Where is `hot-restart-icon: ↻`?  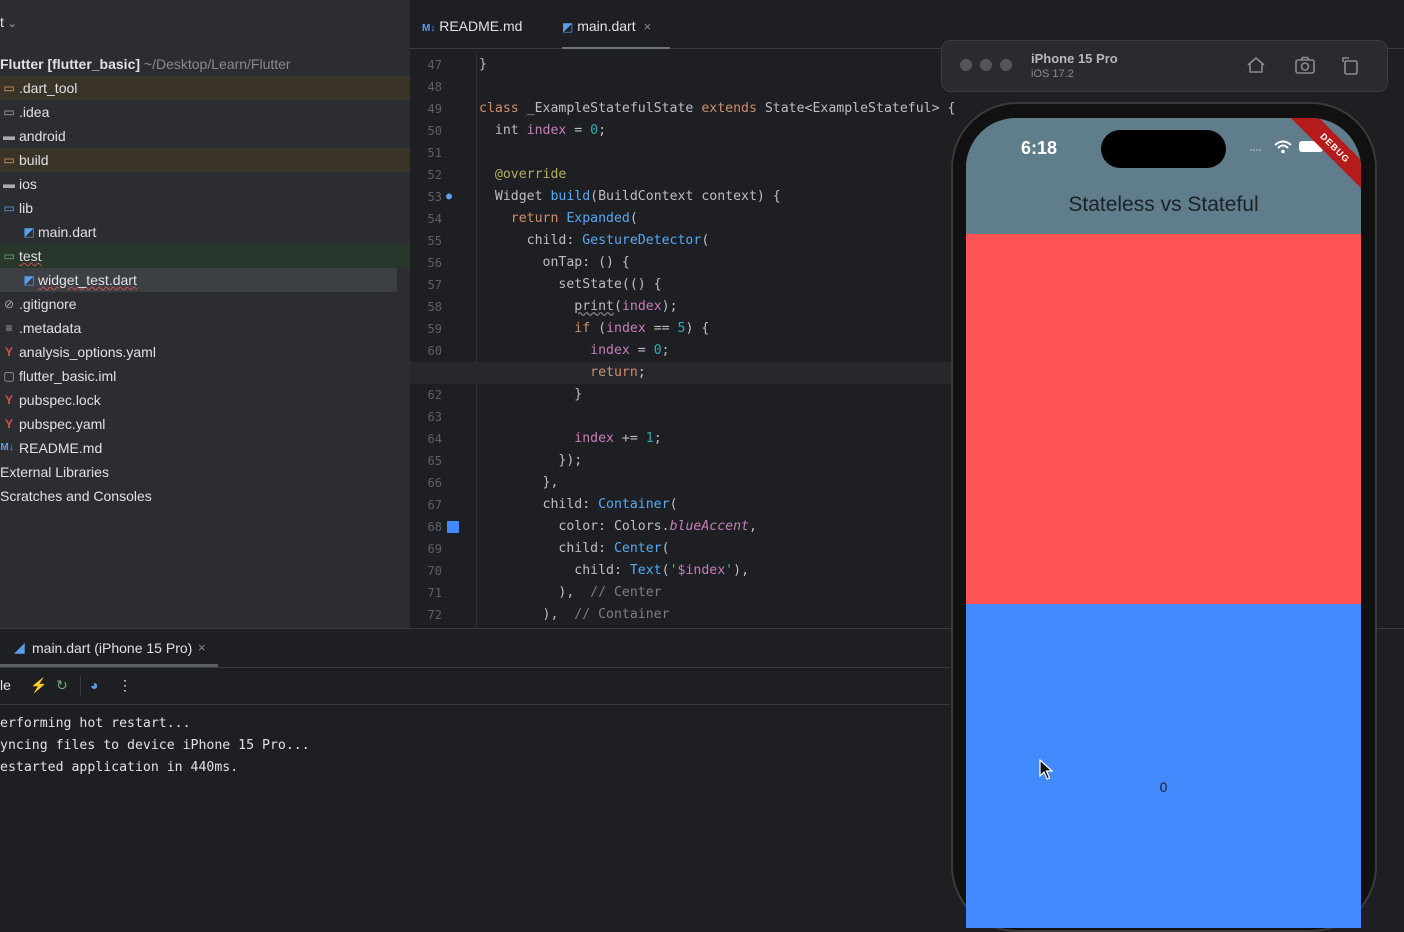 hot-restart-icon: ↻ is located at coordinates (62, 685).